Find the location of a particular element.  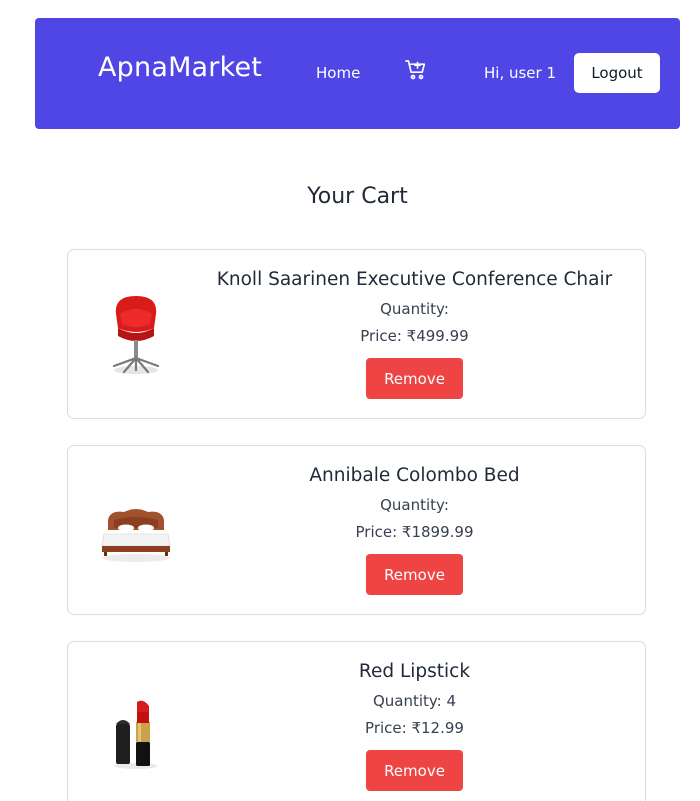

user-greeting: Hi, user 1 is located at coordinates (520, 73).